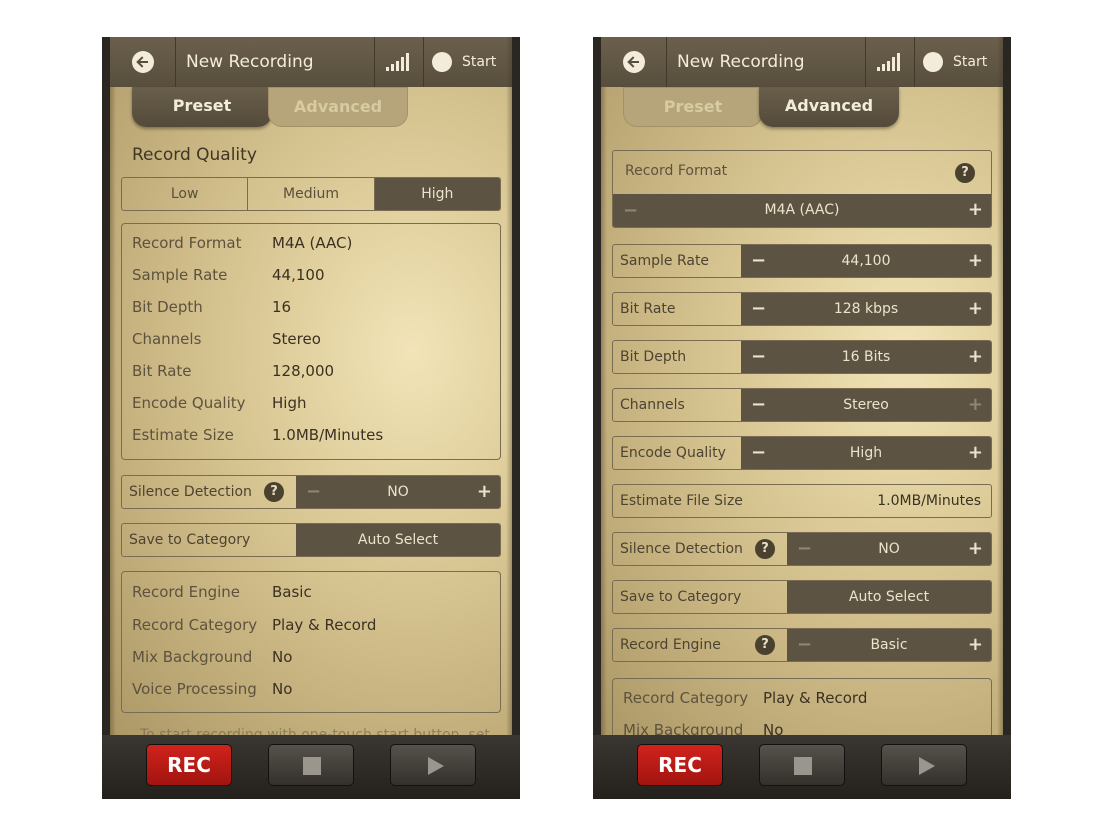 The image size is (1114, 836). I want to click on encode-quality-control: Encode Quality − High +, so click(802, 453).